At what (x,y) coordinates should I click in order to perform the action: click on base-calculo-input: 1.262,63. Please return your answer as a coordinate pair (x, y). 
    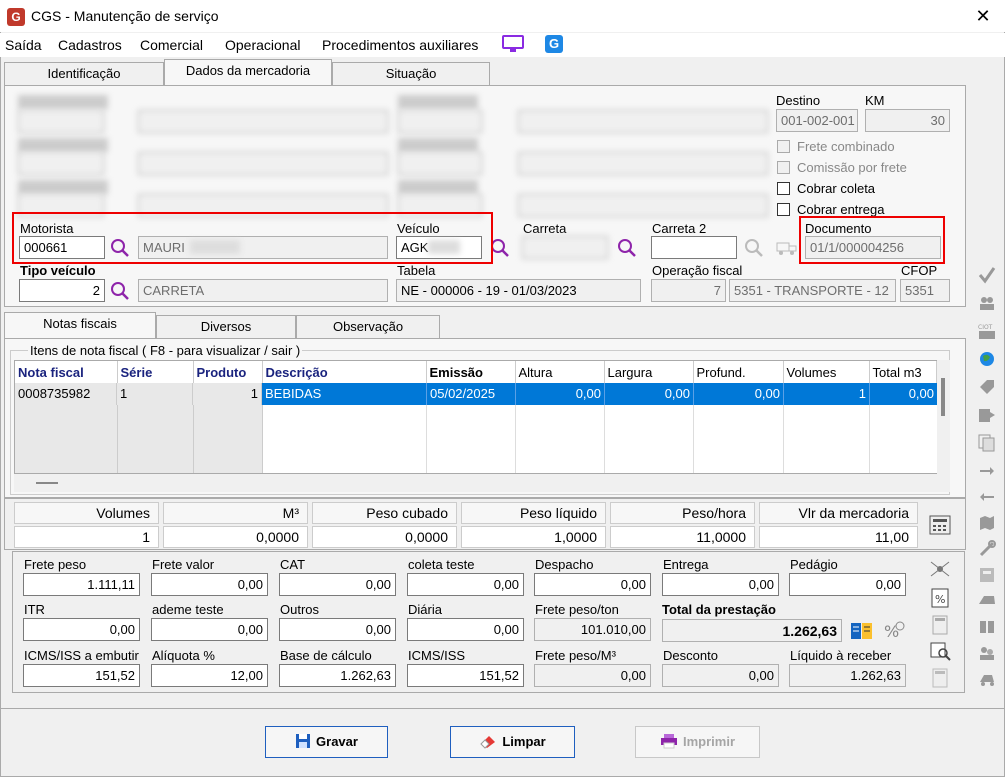
    Looking at the image, I should click on (337, 675).